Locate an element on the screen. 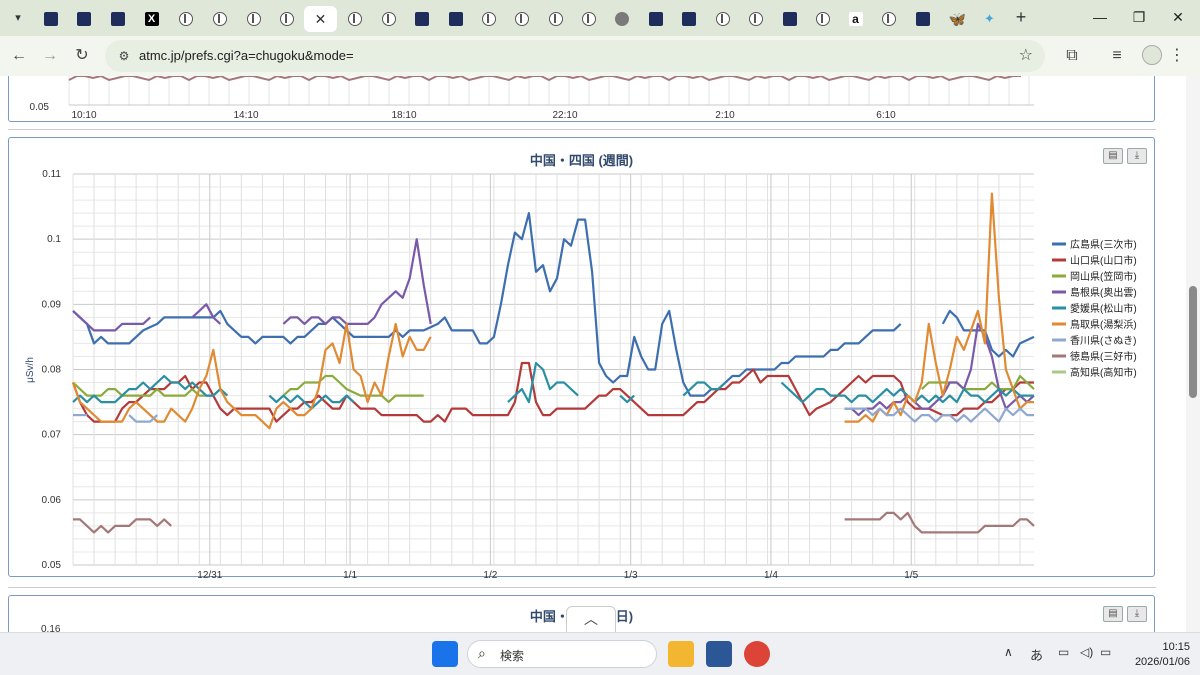  printer-icon: ▤ is located at coordinates (1113, 613).